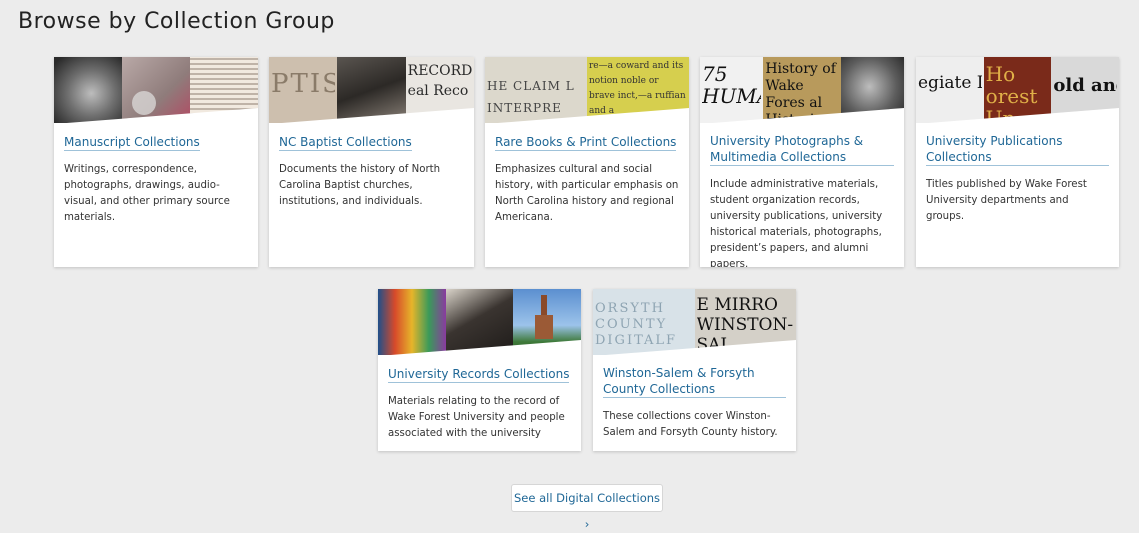 The height and width of the screenshot is (533, 1139). I want to click on image-text-recorder: RECORDER eal Reco, so click(439, 81).